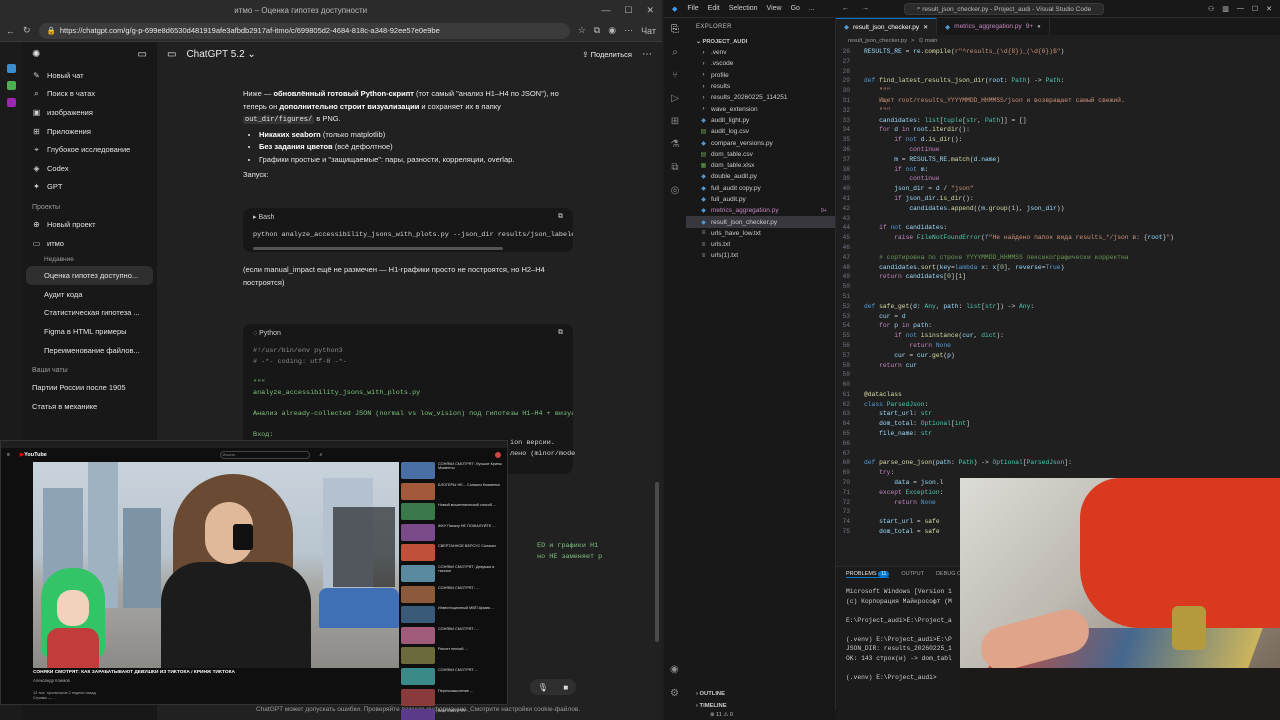 This screenshot has width=1280, height=720. What do you see at coordinates (760, 222) in the screenshot?
I see `file-tree-item: ◆ result_json_checker.py` at bounding box center [760, 222].